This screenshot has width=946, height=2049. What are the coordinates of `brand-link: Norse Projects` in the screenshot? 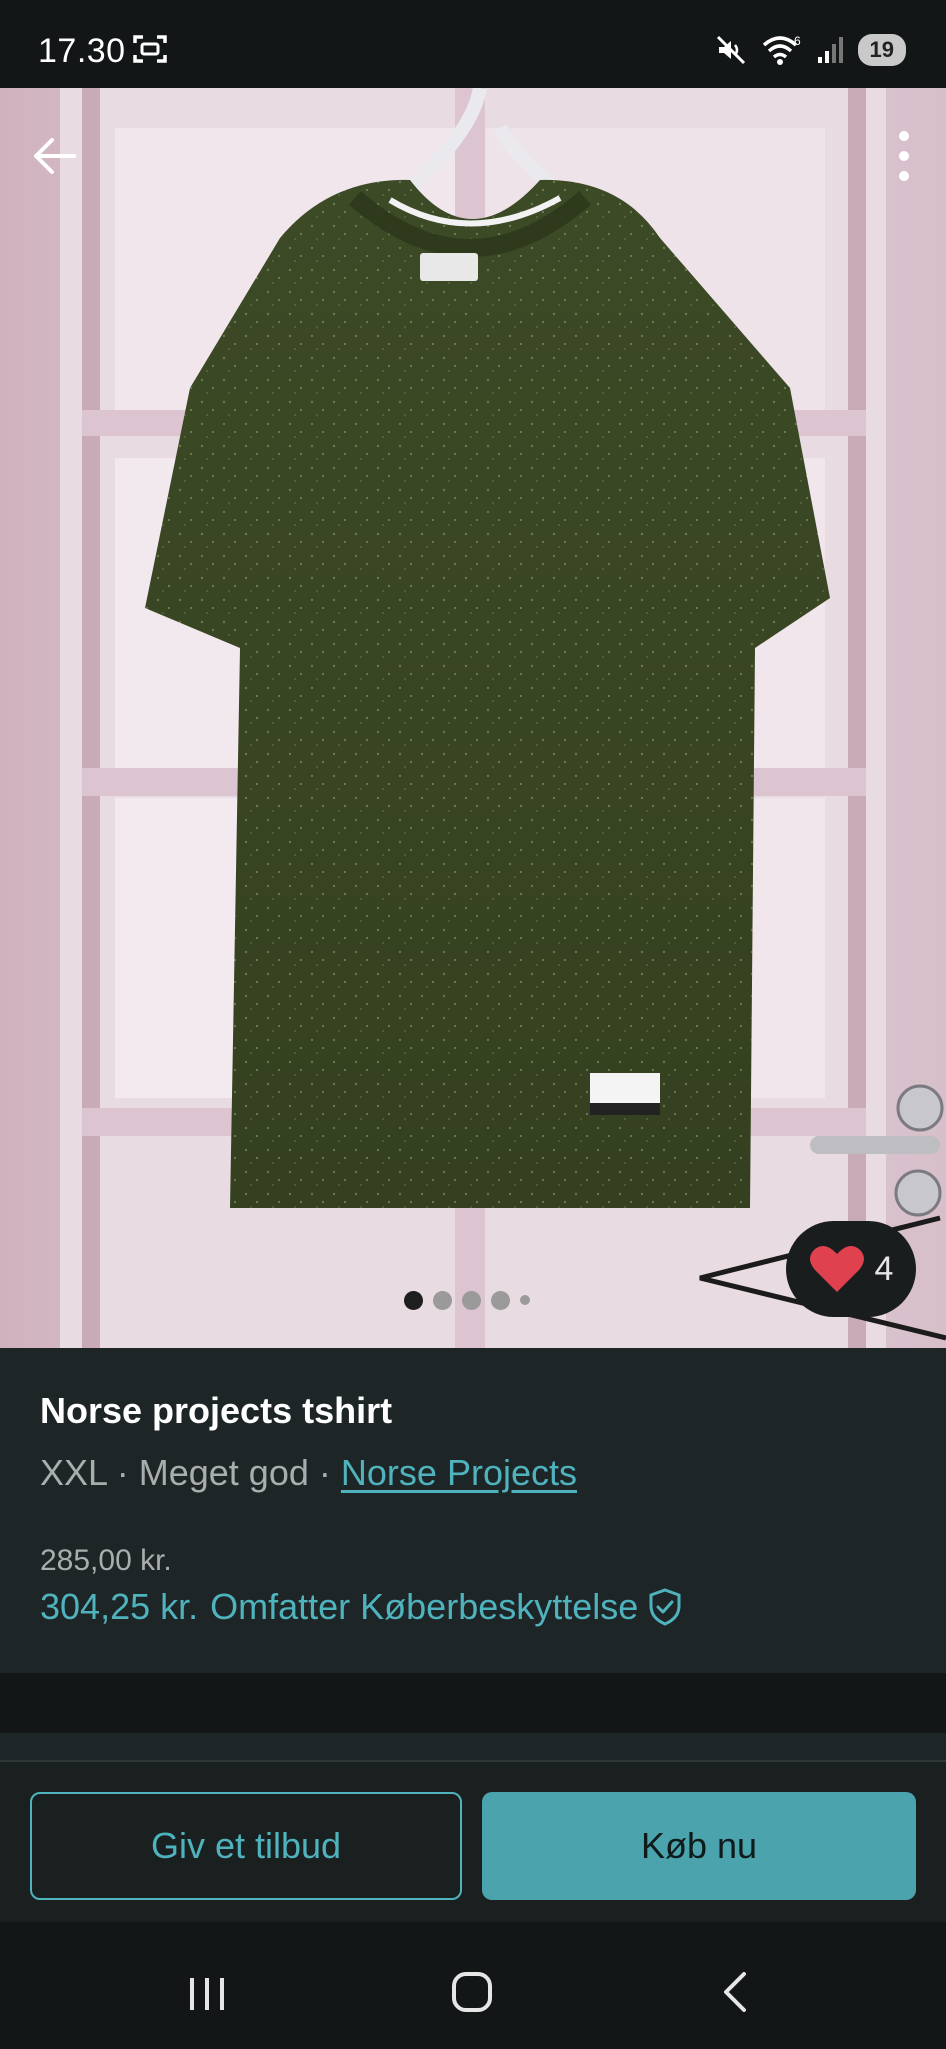 It's located at (459, 1472).